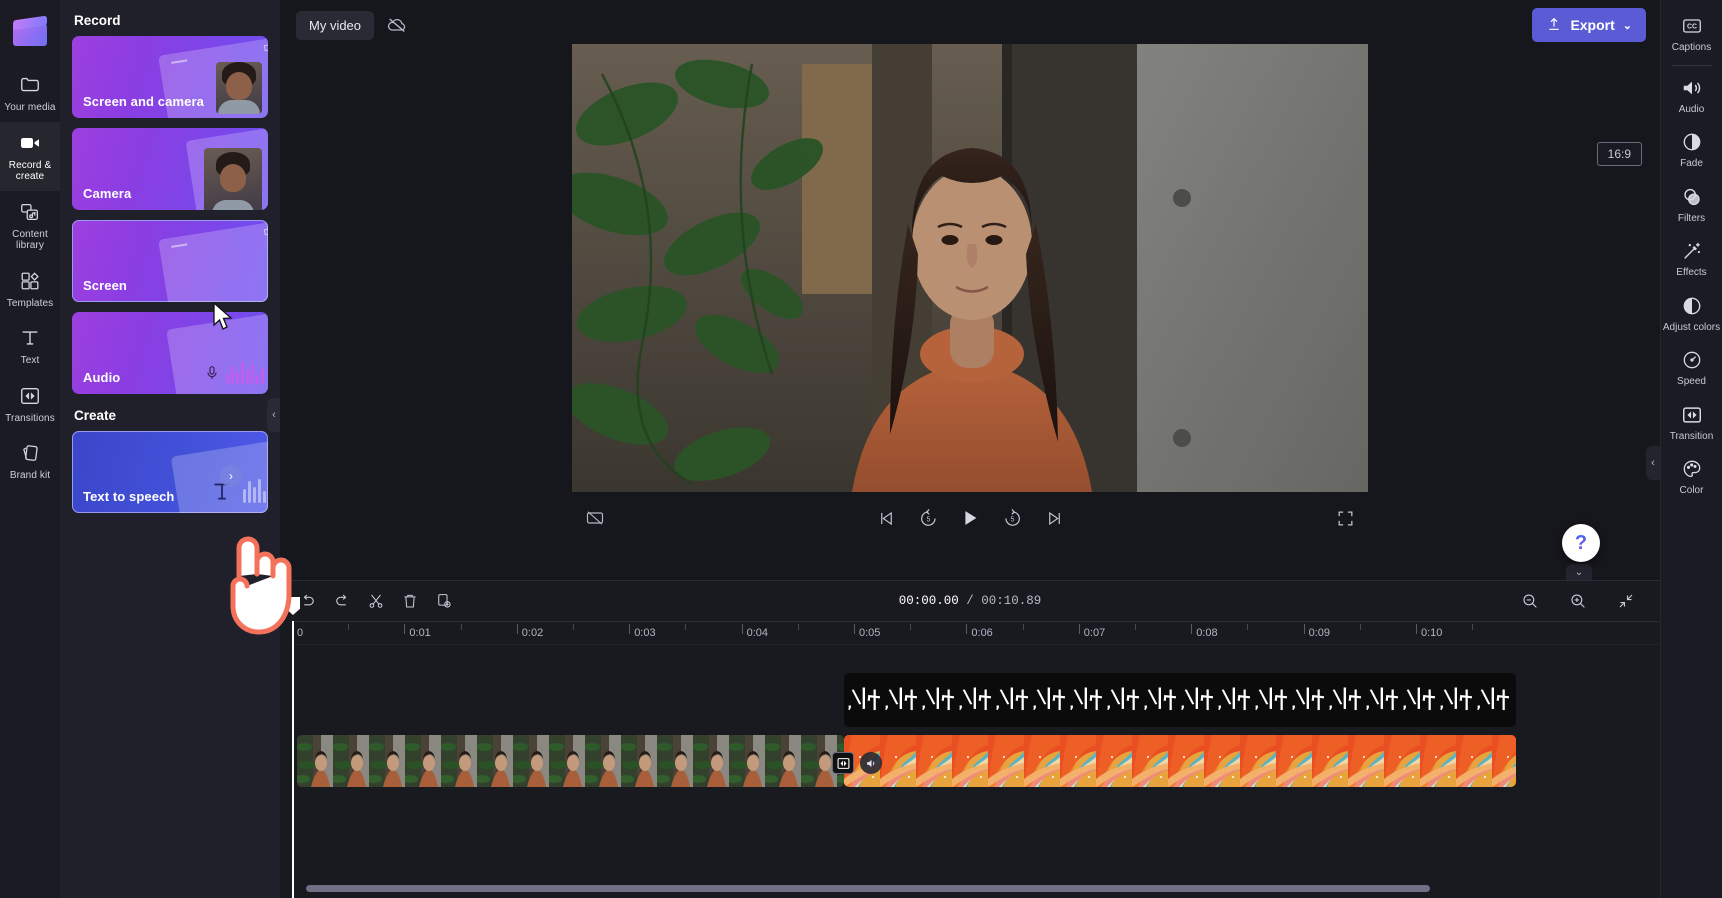  What do you see at coordinates (982, 633) in the screenshot?
I see `ruler-tick-label: 0:06` at bounding box center [982, 633].